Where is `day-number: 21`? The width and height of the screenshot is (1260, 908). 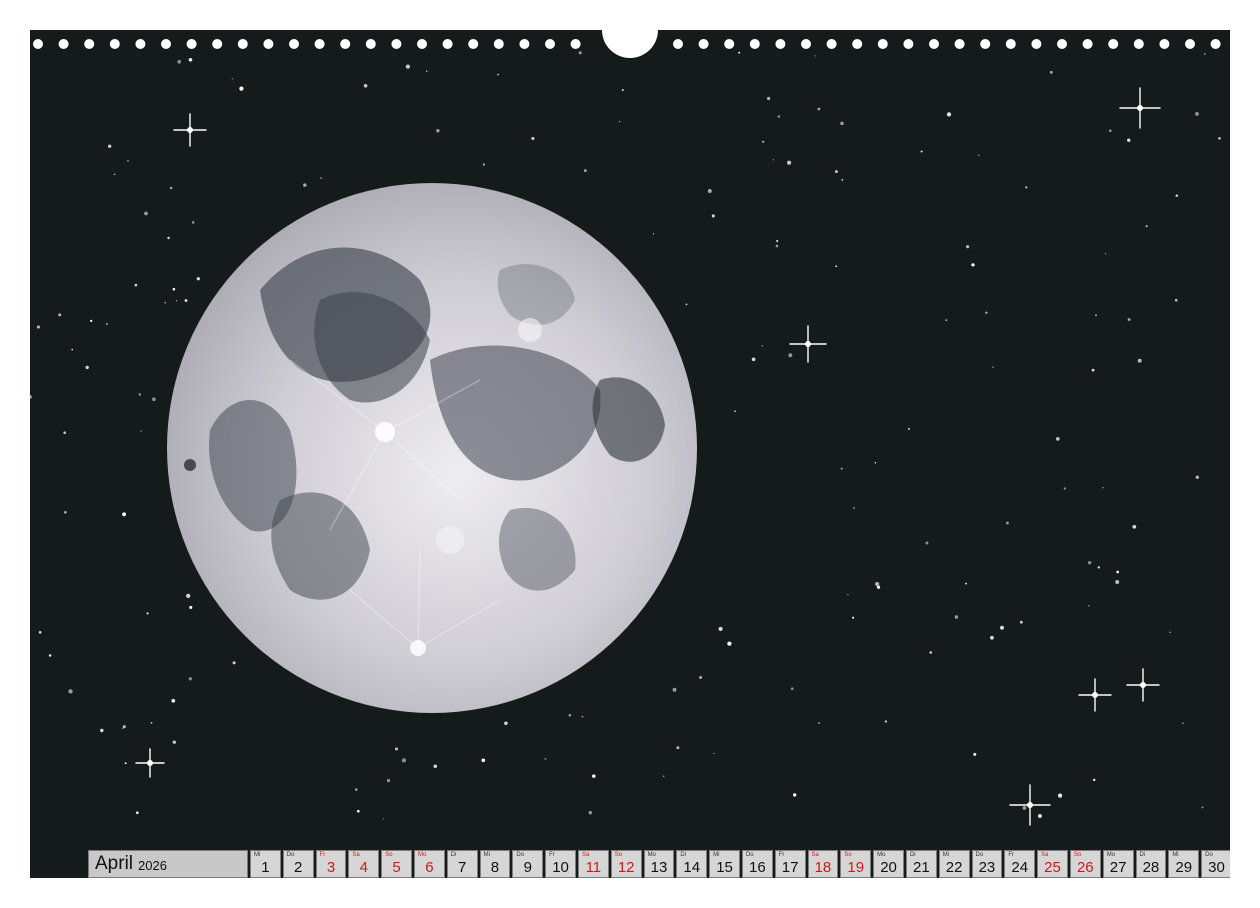 day-number: 21 is located at coordinates (921, 867).